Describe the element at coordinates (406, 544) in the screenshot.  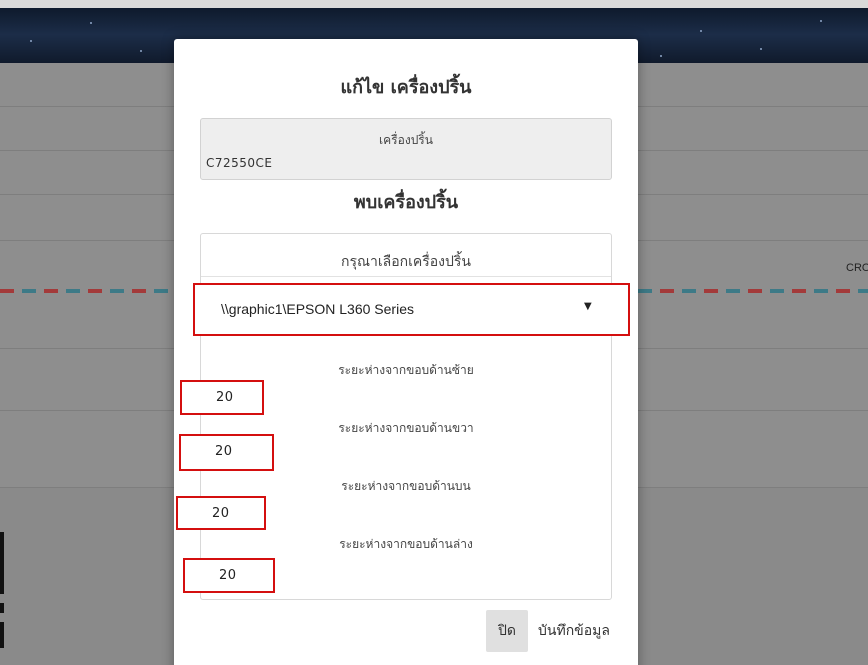
I see `margin-bottom-label: ระยะห่างจากขอบด้านล่าง` at that location.